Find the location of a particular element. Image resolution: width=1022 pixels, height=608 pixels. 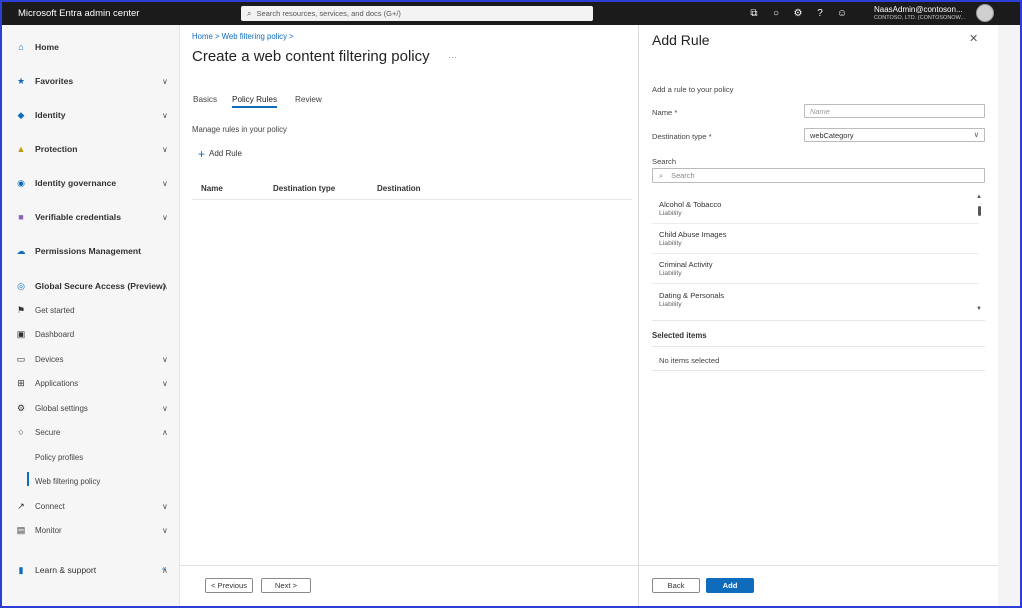

selected-divider is located at coordinates (818, 346).